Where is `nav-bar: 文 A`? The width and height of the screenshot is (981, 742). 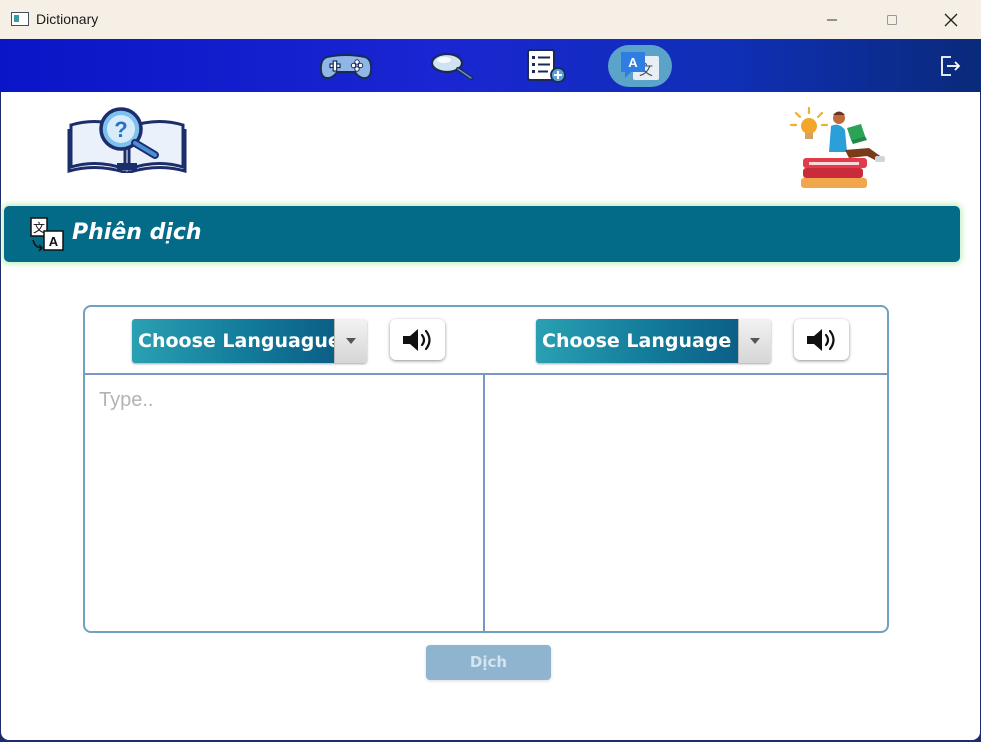
nav-bar: 文 A is located at coordinates (490, 65).